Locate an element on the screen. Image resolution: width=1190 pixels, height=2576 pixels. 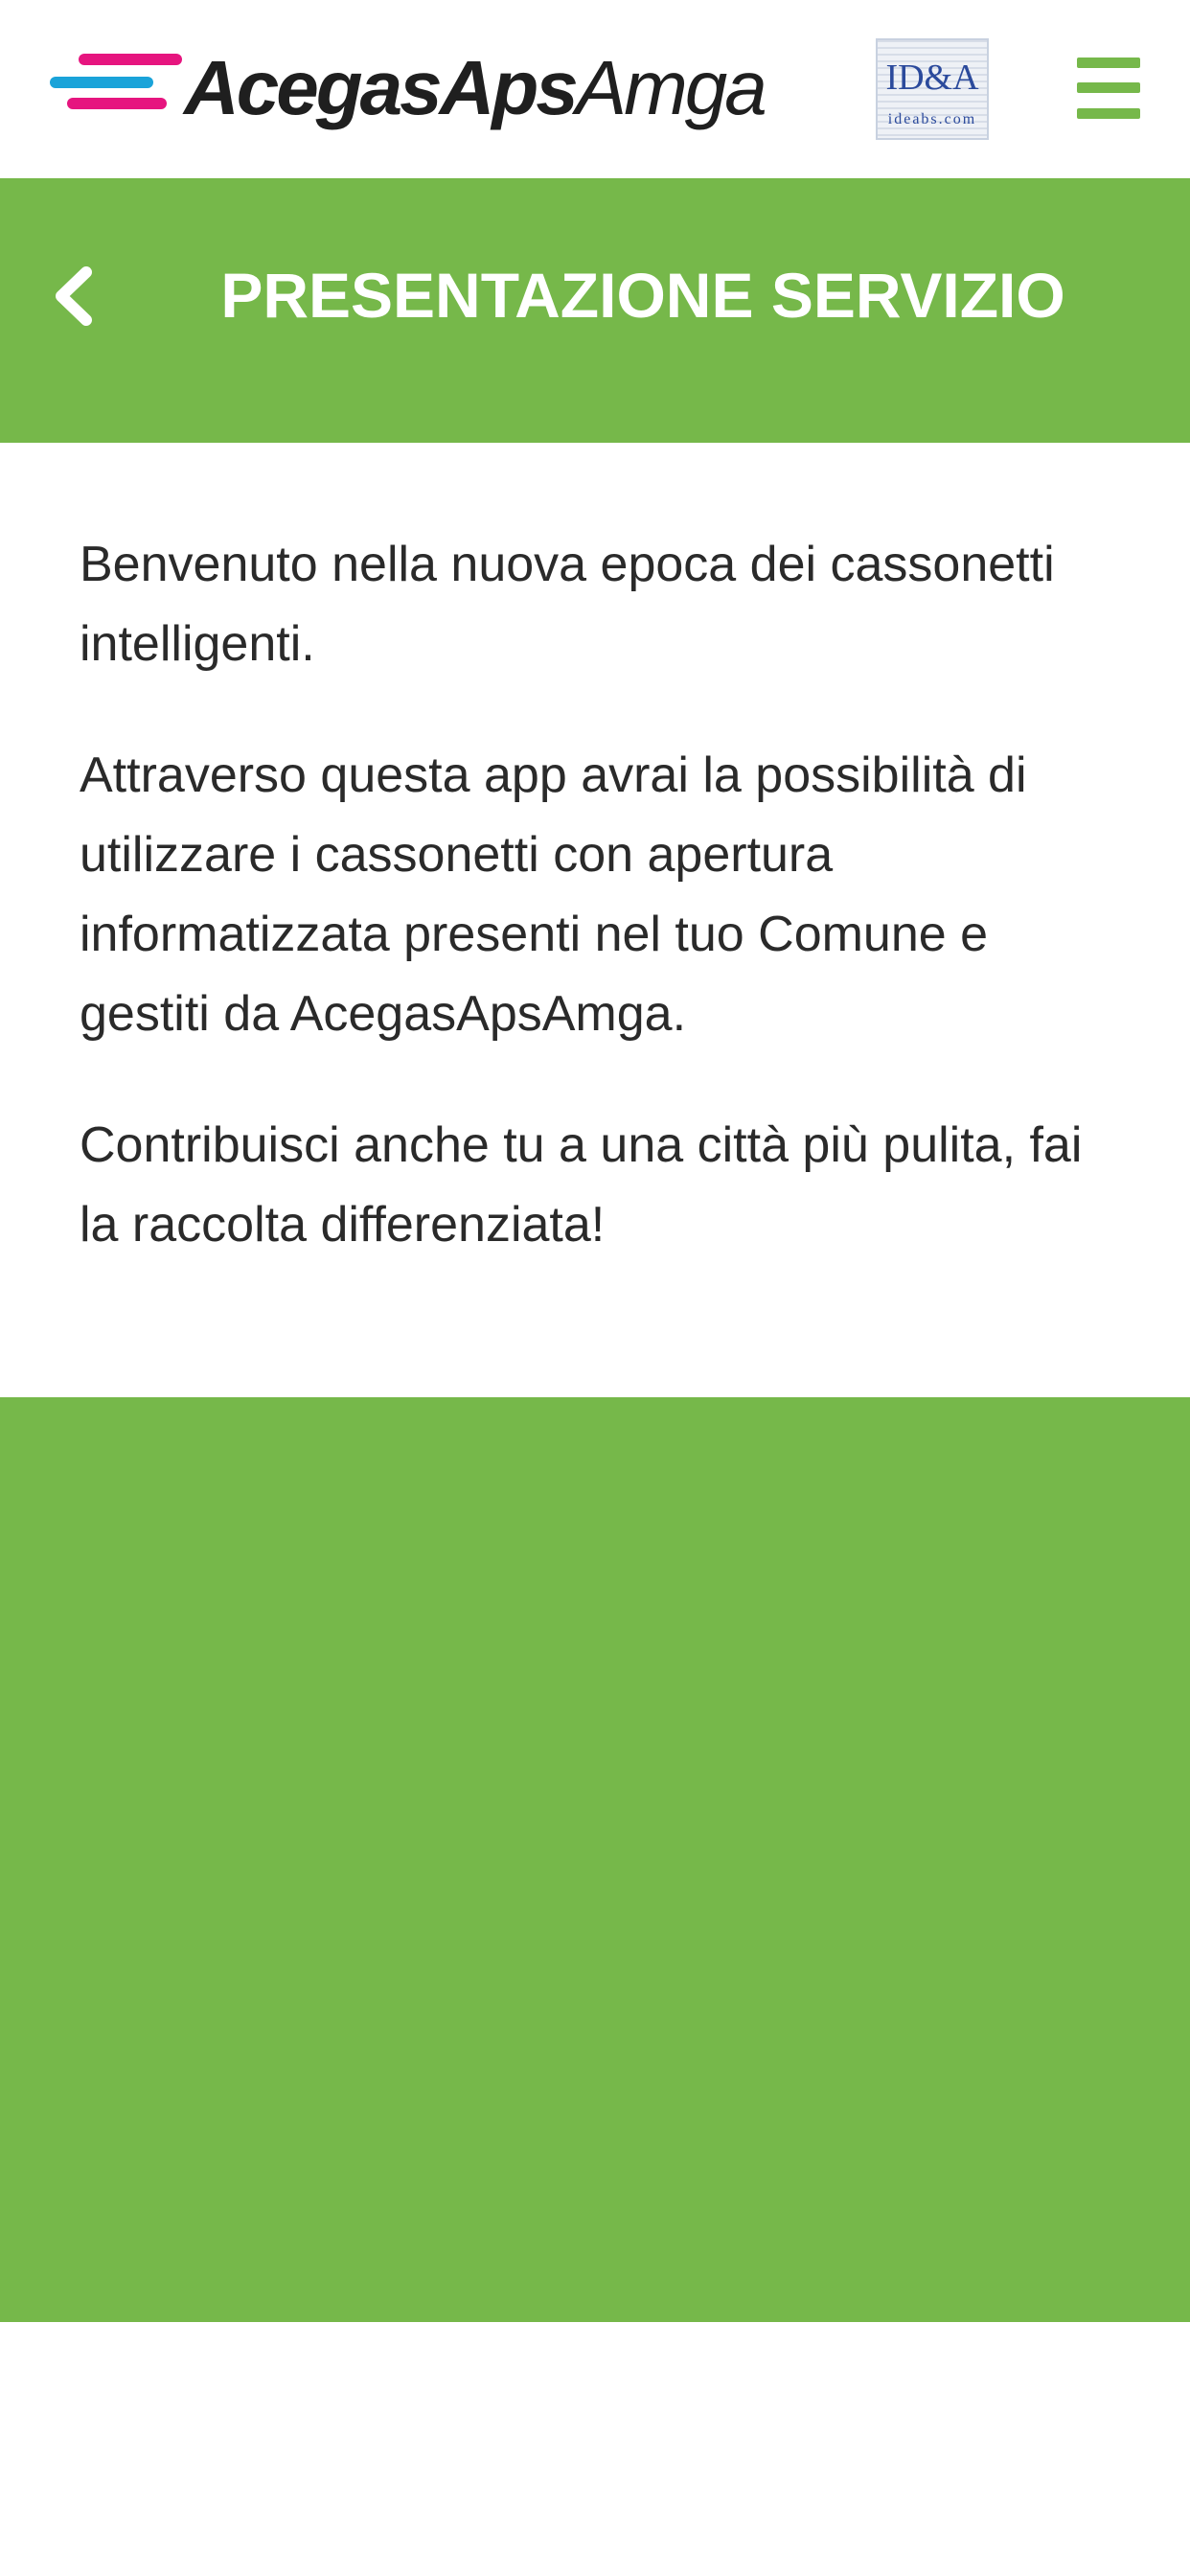
ideabs-logo: ID&A ideabs.com is located at coordinates (933, 89).